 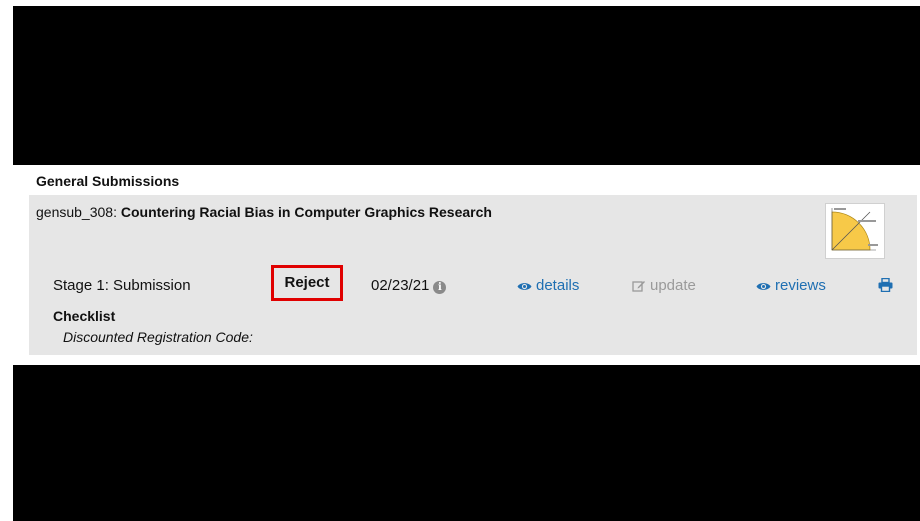 I want to click on section-title: General Submissions, so click(x=108, y=181).